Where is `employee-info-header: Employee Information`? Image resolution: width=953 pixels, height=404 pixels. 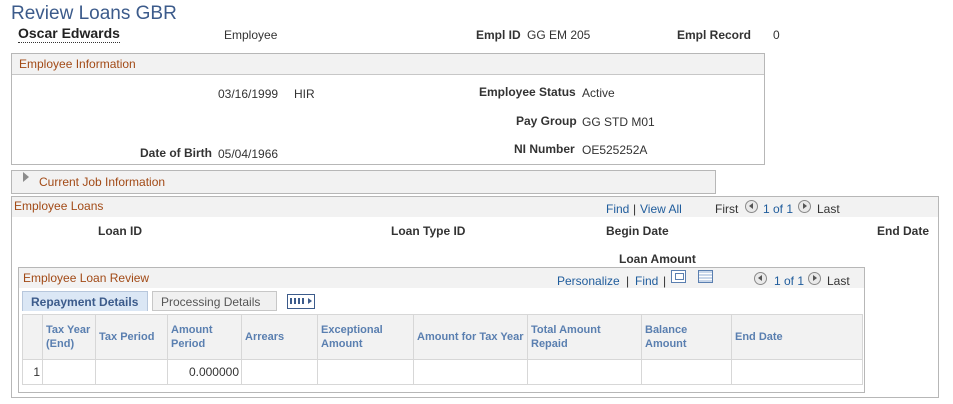
employee-info-header: Employee Information is located at coordinates (388, 64).